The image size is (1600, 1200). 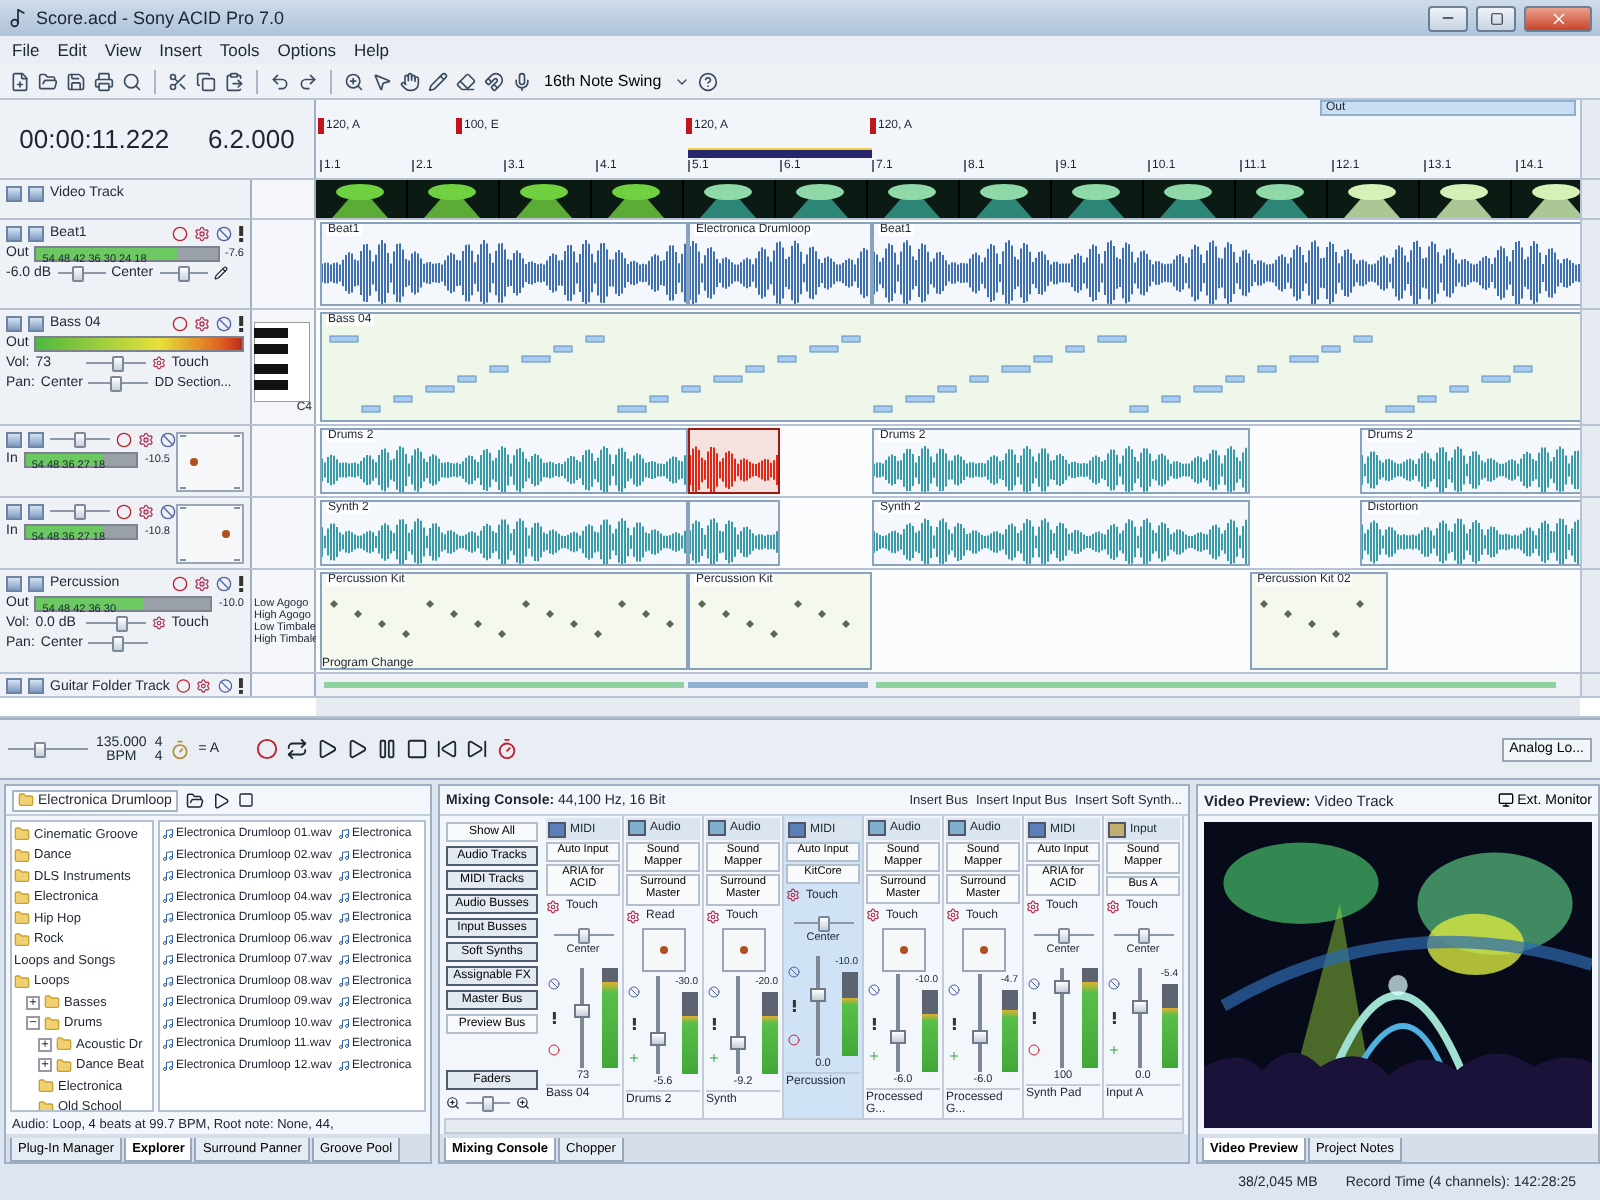 What do you see at coordinates (354, 81) in the screenshot?
I see `zoom-icon` at bounding box center [354, 81].